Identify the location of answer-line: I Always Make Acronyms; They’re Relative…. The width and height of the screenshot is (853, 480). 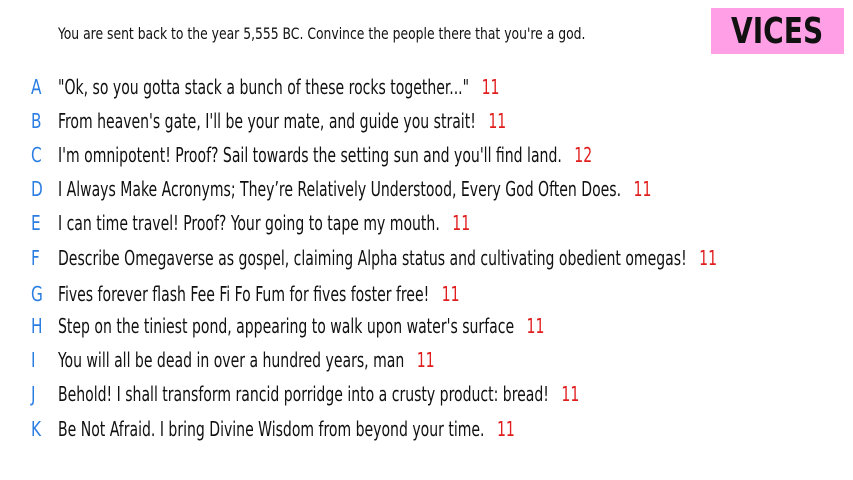
(354, 189).